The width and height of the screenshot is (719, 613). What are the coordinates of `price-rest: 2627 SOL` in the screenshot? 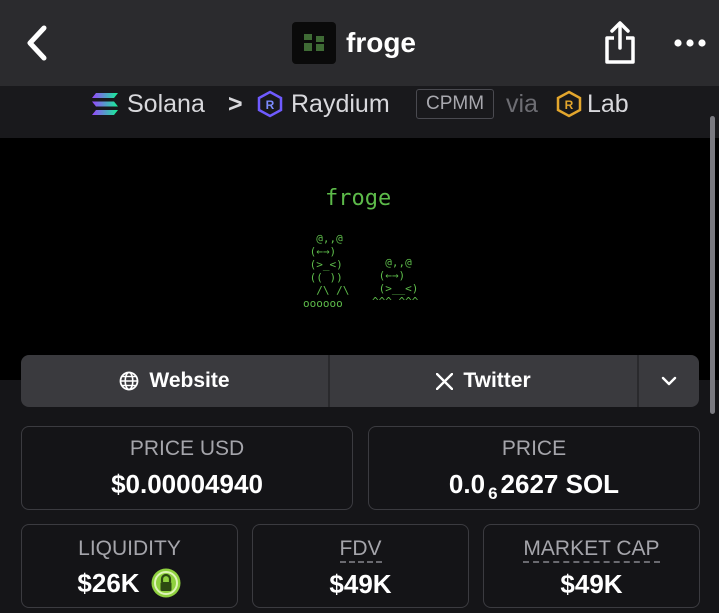 It's located at (560, 484).